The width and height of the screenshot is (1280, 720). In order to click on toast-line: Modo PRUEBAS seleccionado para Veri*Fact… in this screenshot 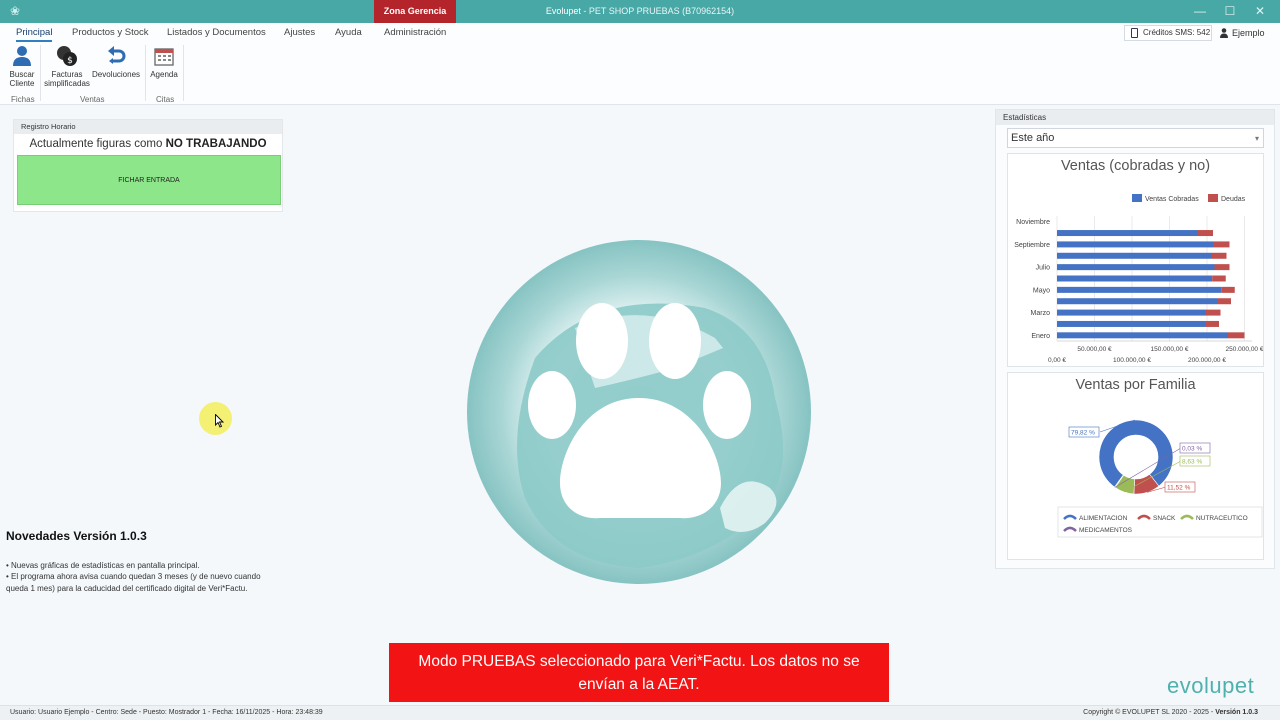, I will do `click(639, 661)`.